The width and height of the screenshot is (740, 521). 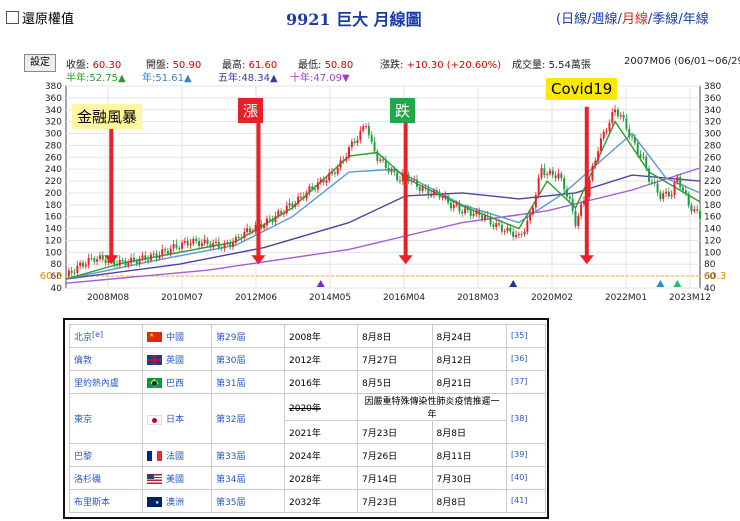 I want to click on restore-weight-checkbox, so click(x=12, y=17).